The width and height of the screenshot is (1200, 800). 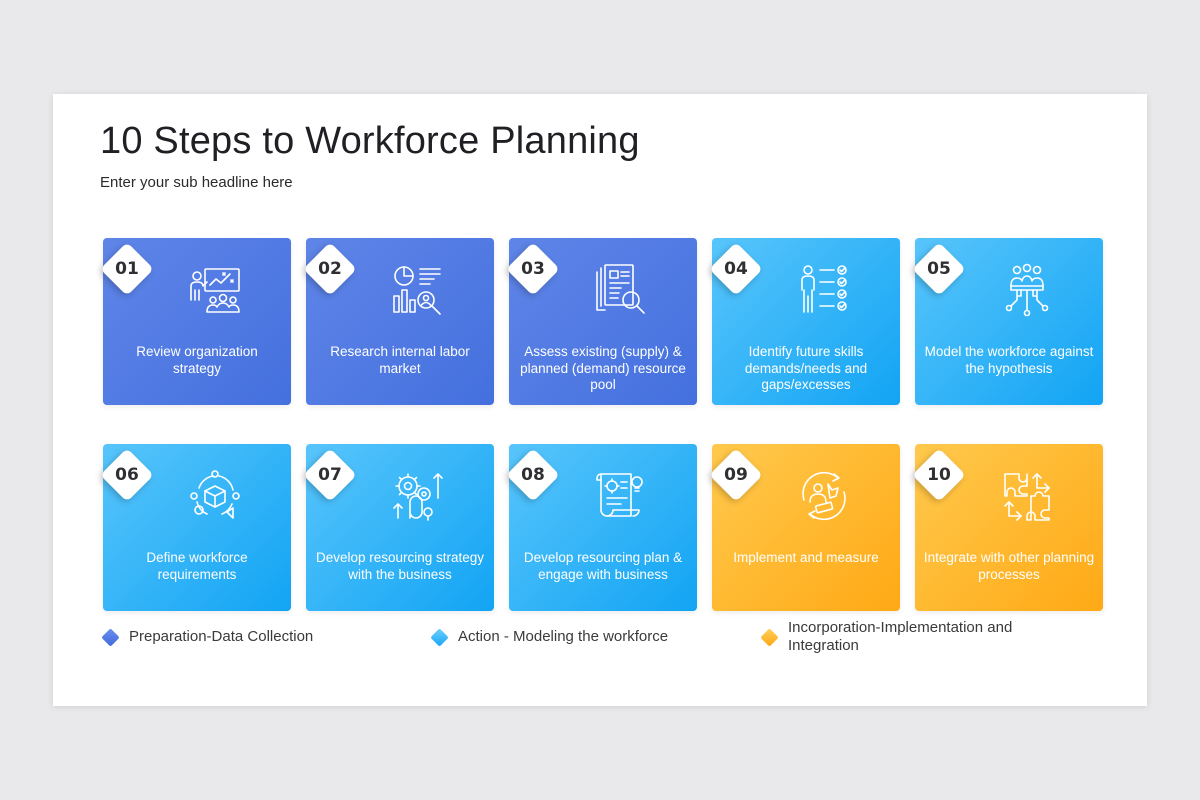 I want to click on cube-cycle-icon, so click(x=215, y=496).